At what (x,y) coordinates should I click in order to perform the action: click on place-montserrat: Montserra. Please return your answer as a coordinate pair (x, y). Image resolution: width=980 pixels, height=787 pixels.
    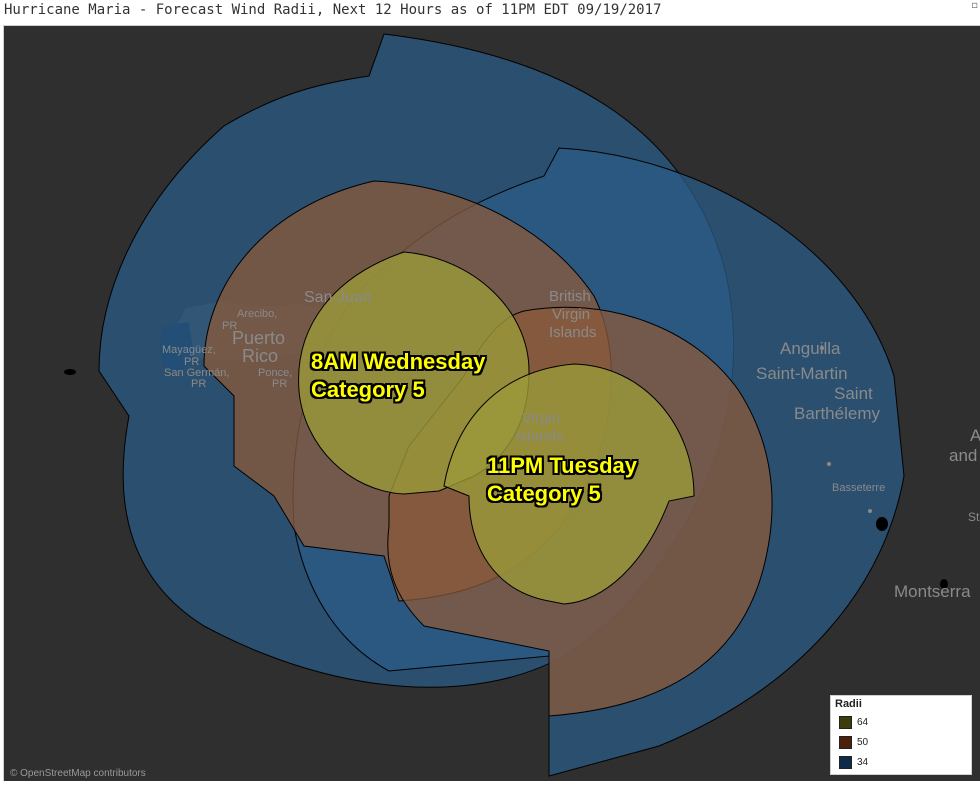
    Looking at the image, I should click on (932, 591).